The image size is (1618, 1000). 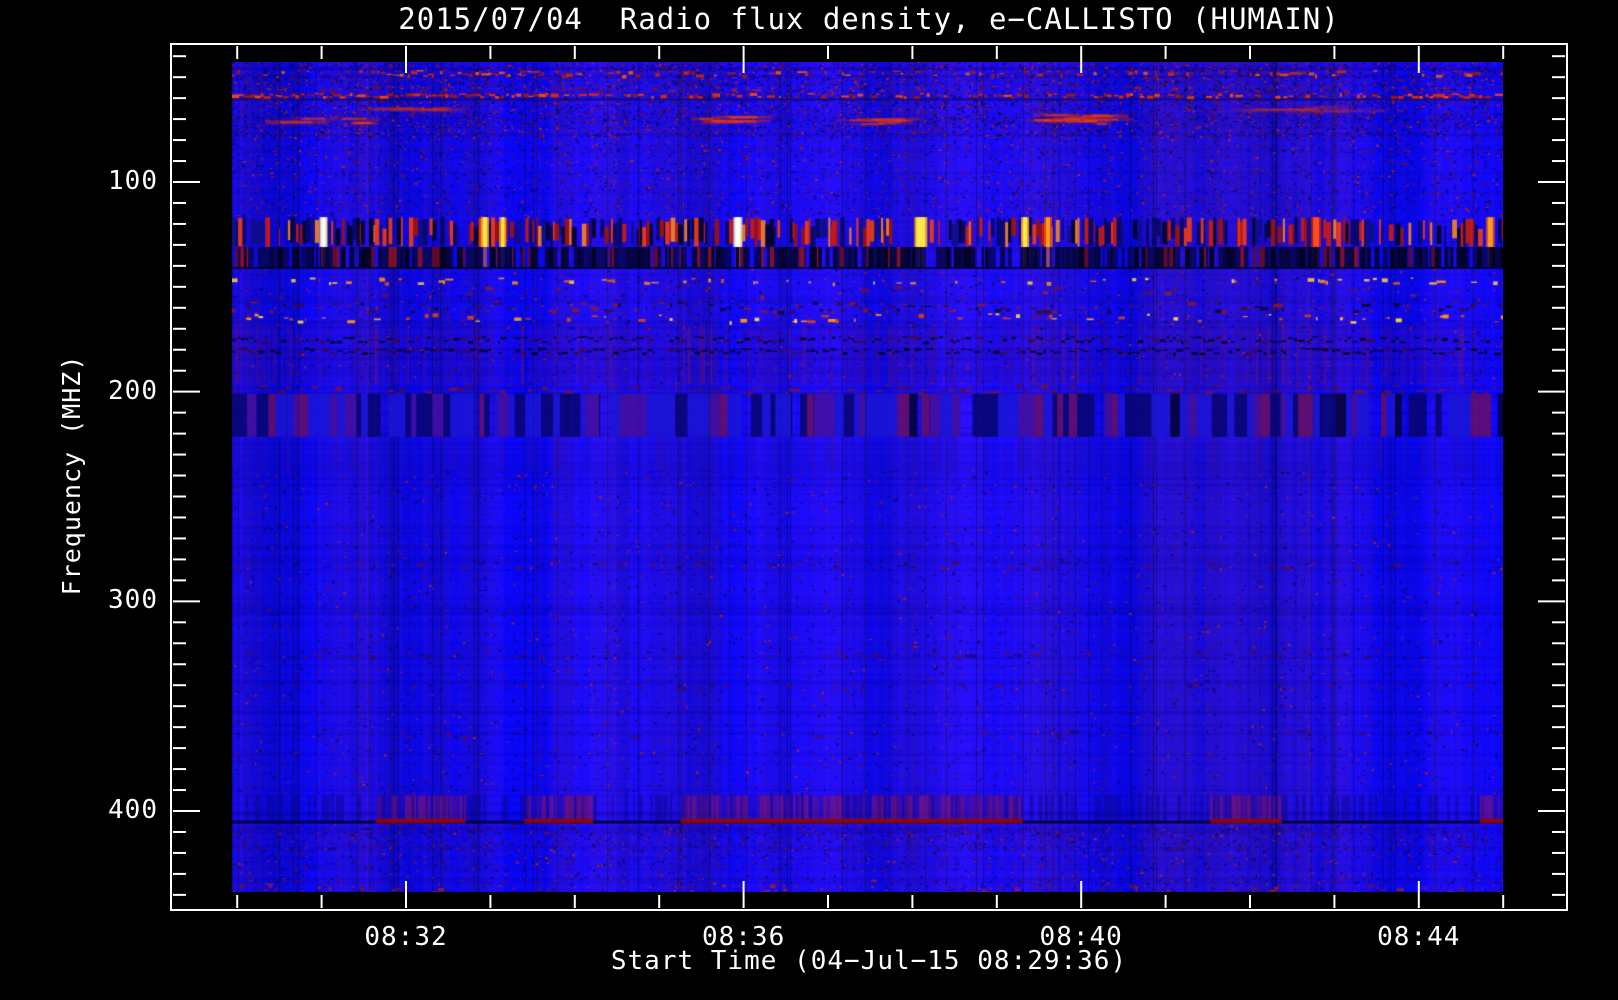 What do you see at coordinates (133, 181) in the screenshot?
I see `y-tick-label: 100` at bounding box center [133, 181].